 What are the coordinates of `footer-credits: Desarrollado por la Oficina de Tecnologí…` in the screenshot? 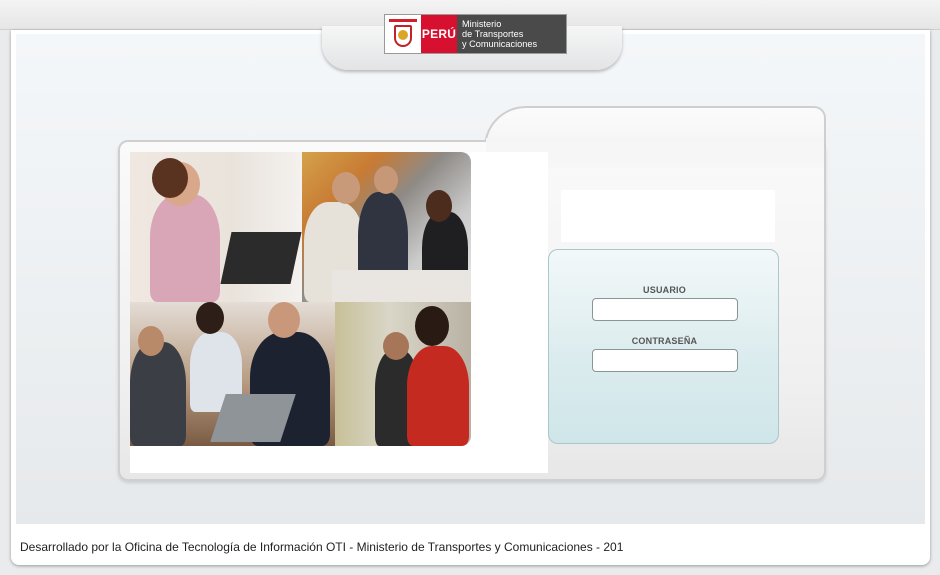 It's located at (322, 547).